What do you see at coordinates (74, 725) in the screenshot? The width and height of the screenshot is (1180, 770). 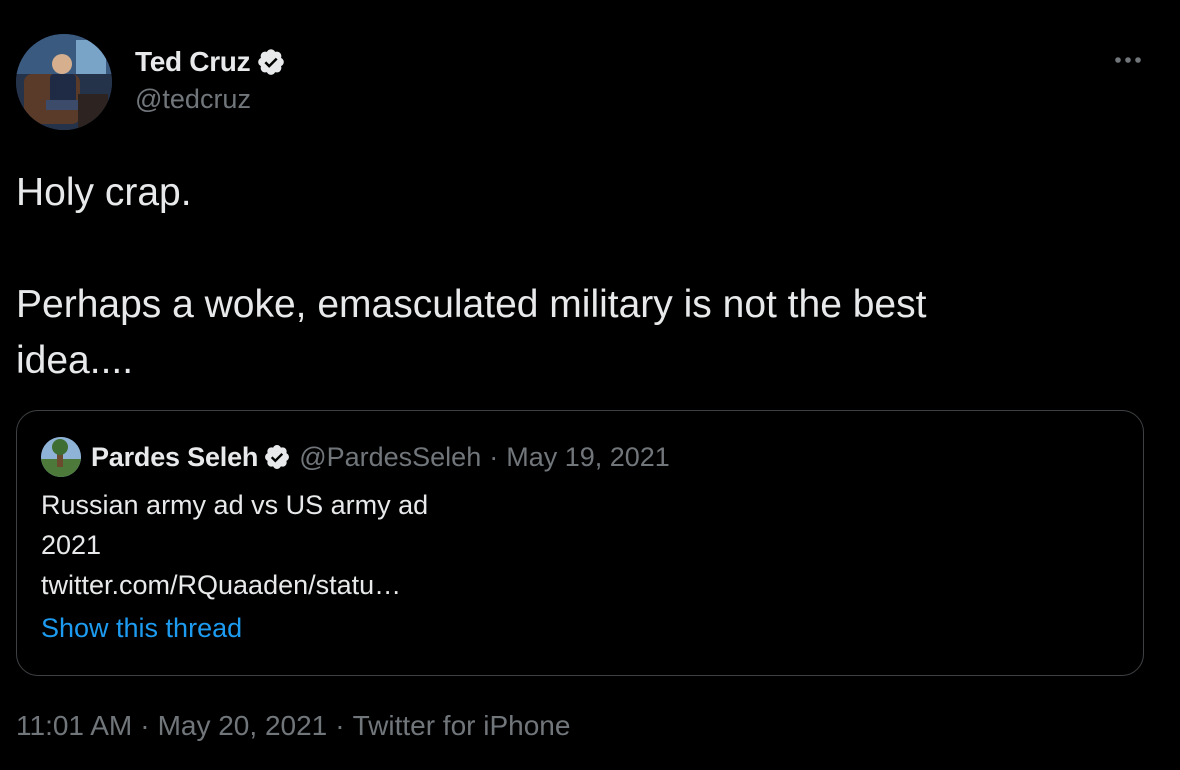 I see `tweet-time: 11:01 AM` at bounding box center [74, 725].